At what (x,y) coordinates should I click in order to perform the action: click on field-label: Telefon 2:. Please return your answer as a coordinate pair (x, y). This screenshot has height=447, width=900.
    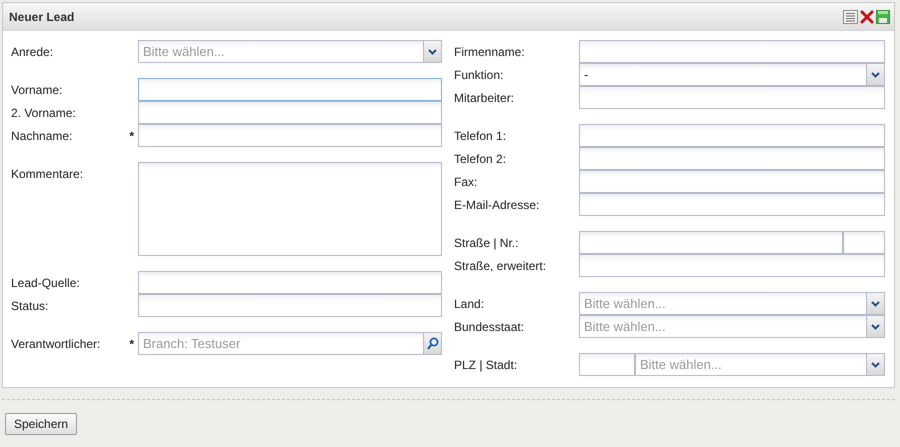
    Looking at the image, I should click on (480, 159).